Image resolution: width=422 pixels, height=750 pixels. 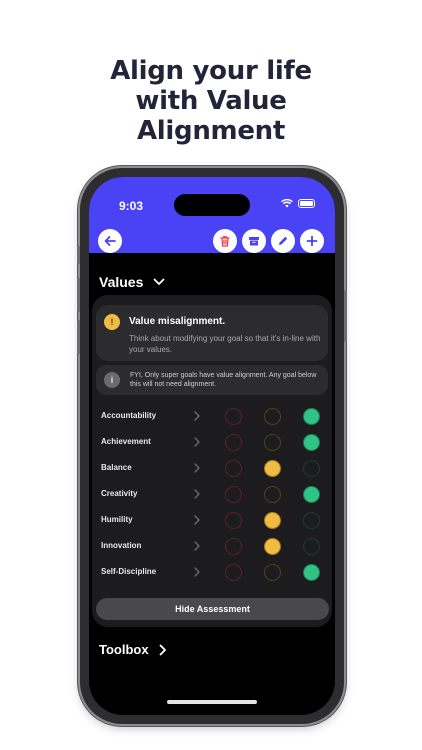 I want to click on archive-button, so click(x=254, y=241).